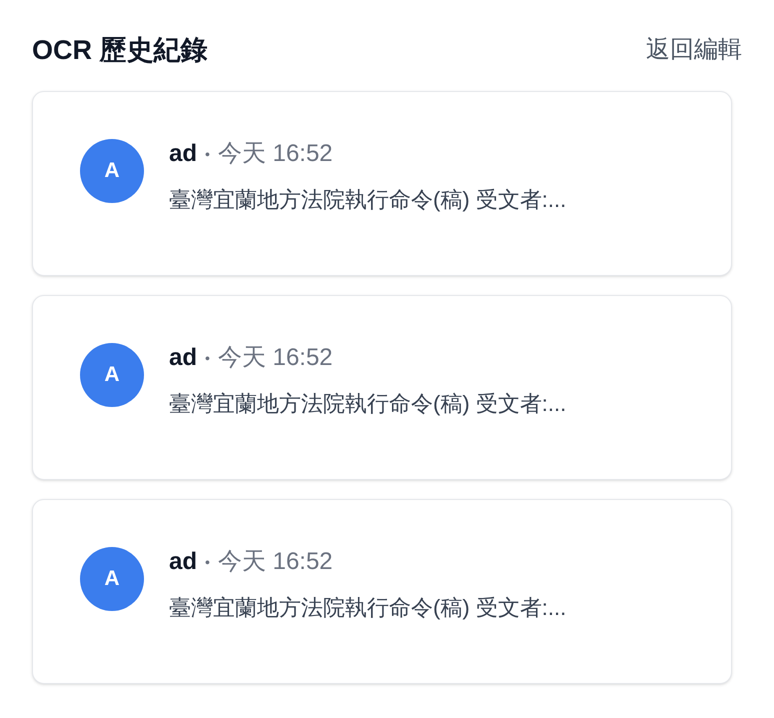  I want to click on back-link: 返回編輯, so click(694, 50).